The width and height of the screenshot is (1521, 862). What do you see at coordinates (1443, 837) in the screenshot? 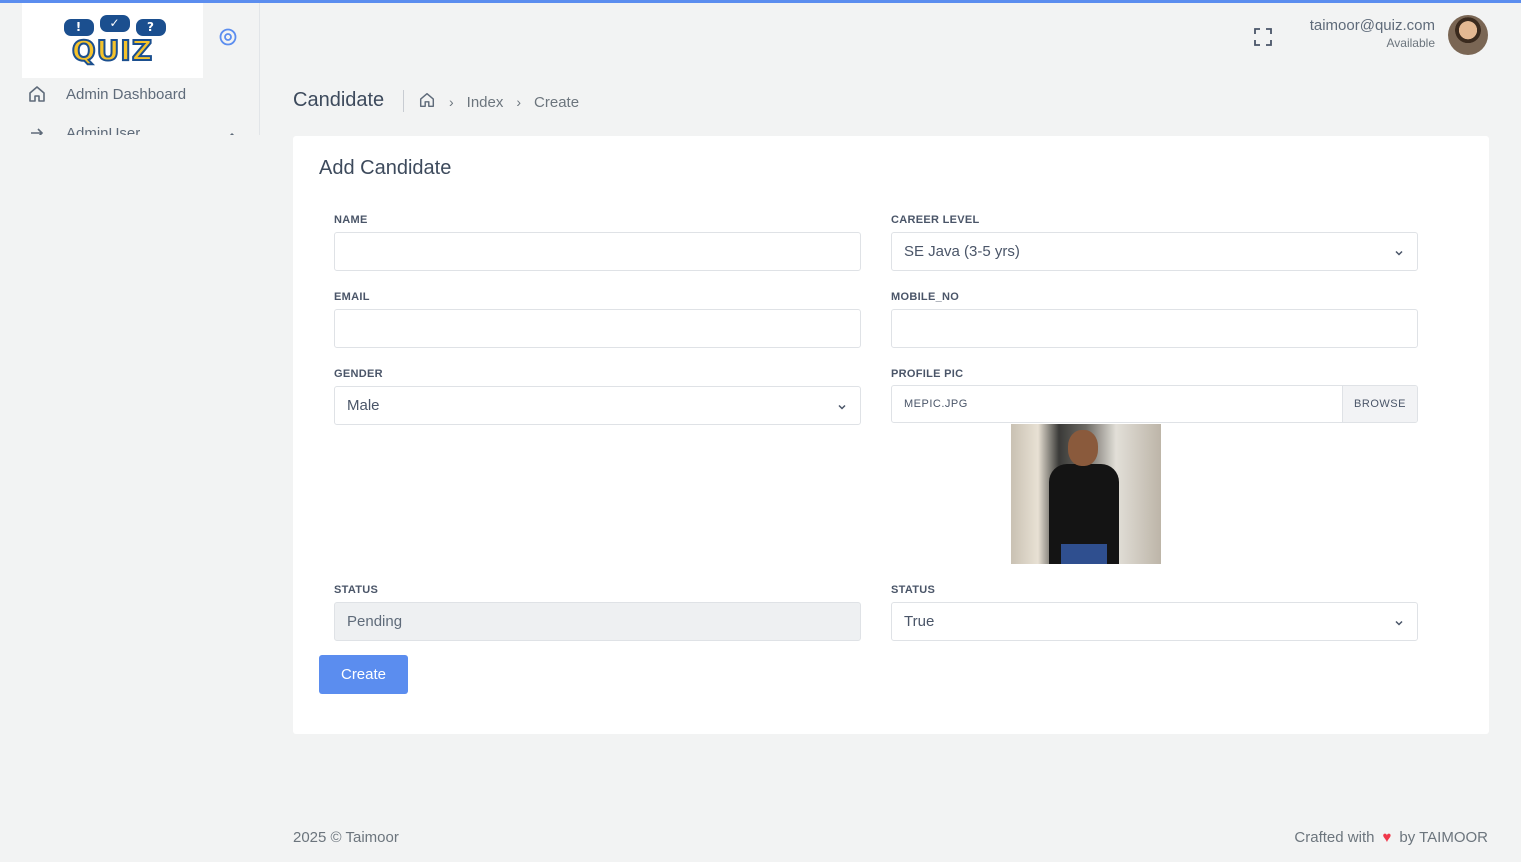
I see `footer-by: by TAIMOOR` at bounding box center [1443, 837].